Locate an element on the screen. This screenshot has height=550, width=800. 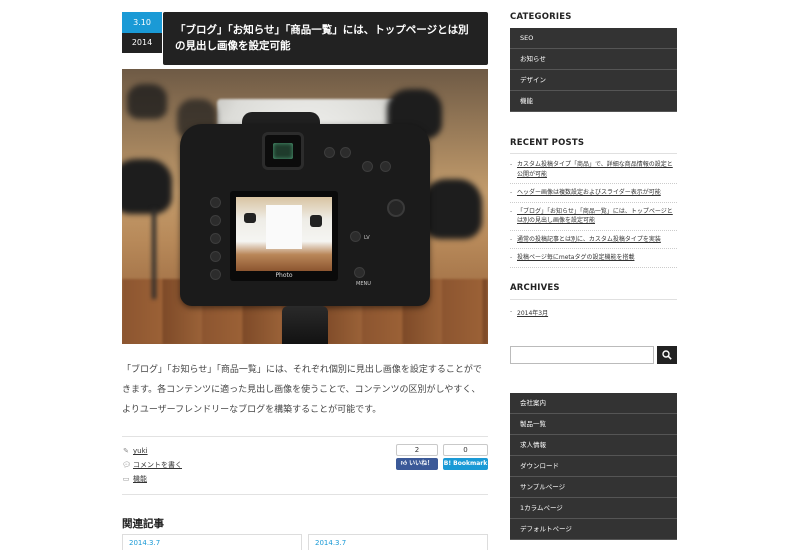
bookmark-count: 0 is located at coordinates (465, 450).